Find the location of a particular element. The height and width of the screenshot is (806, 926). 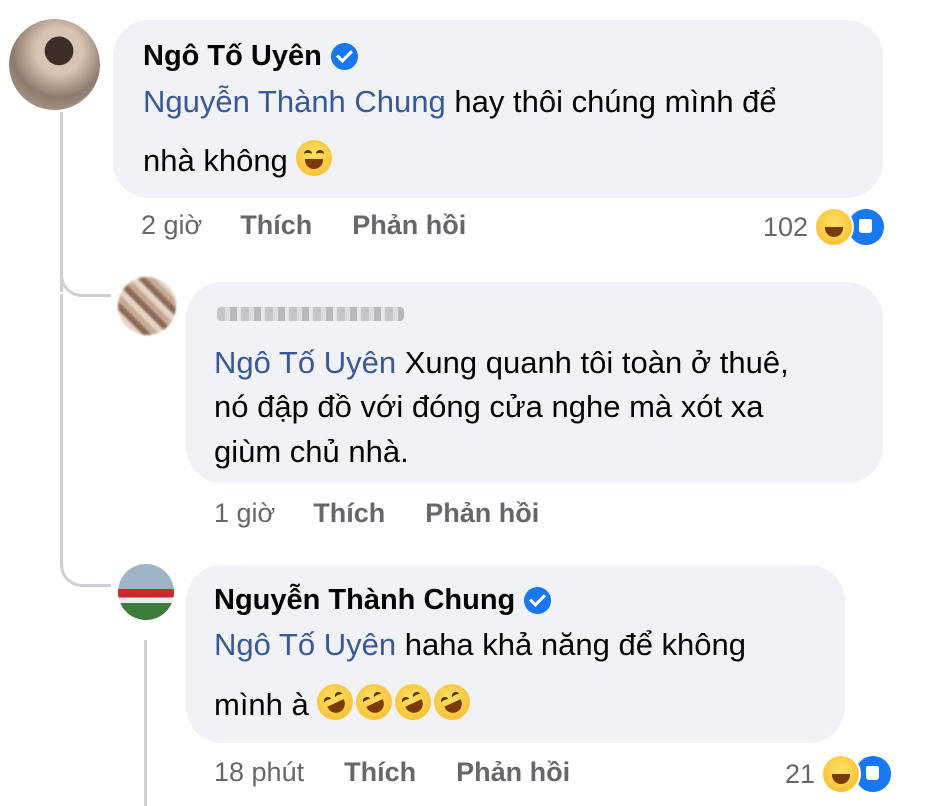

author-name: Nguyễn Thành Chung is located at coordinates (364, 600).